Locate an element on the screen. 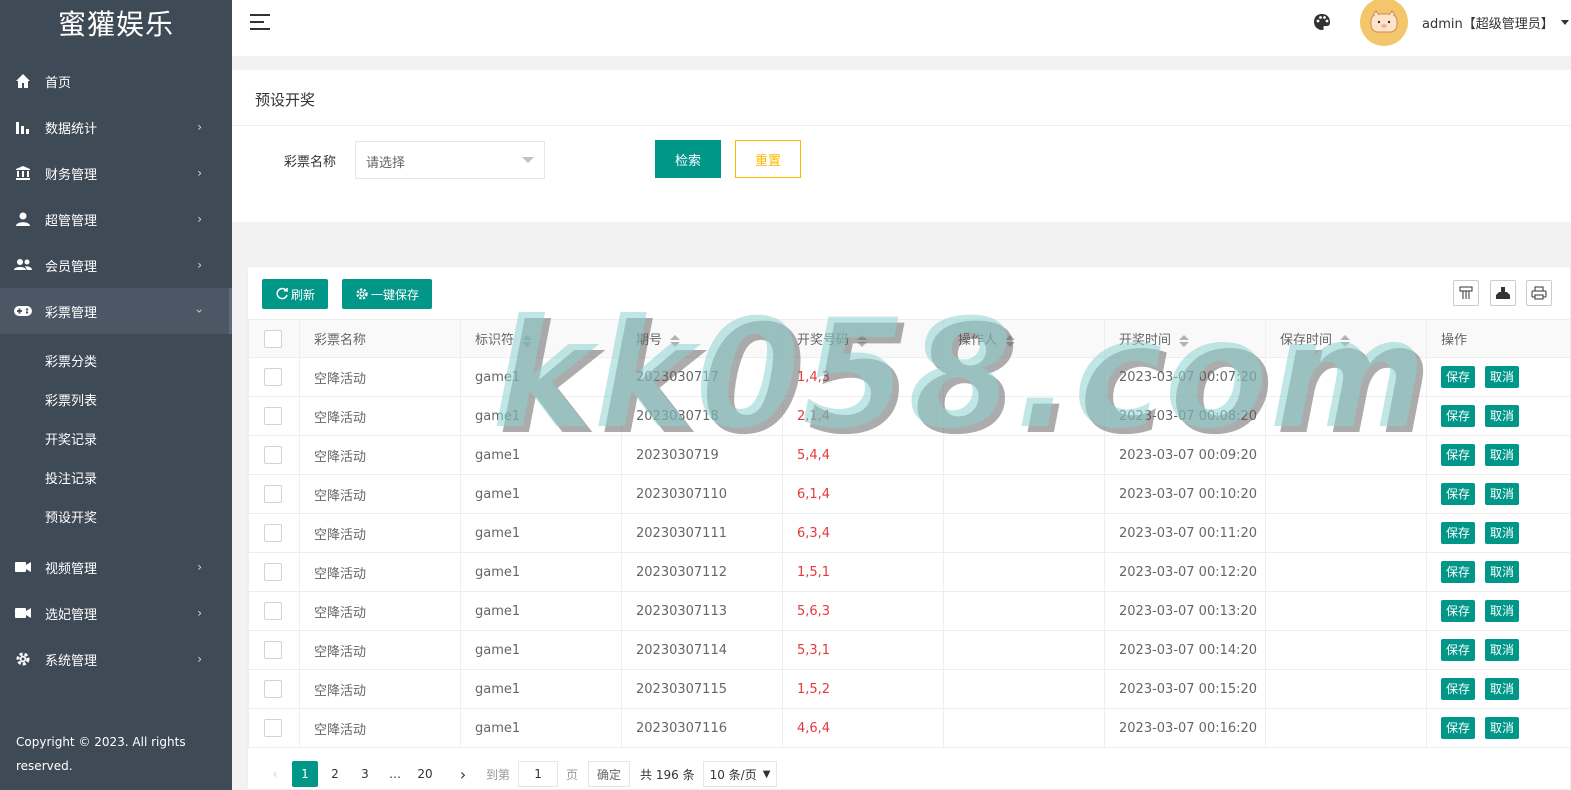 The height and width of the screenshot is (790, 1571). palette-icon is located at coordinates (1323, 23).